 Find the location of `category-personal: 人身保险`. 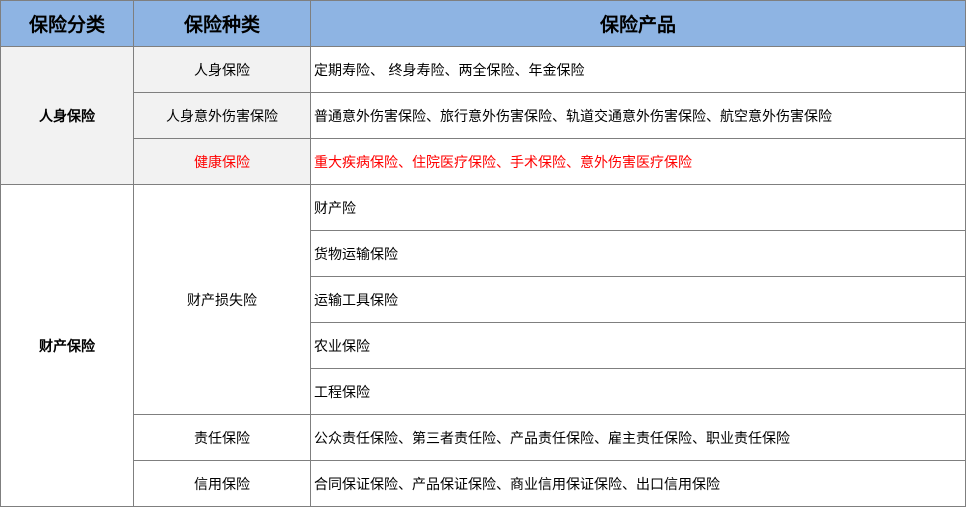

category-personal: 人身保险 is located at coordinates (67, 115).